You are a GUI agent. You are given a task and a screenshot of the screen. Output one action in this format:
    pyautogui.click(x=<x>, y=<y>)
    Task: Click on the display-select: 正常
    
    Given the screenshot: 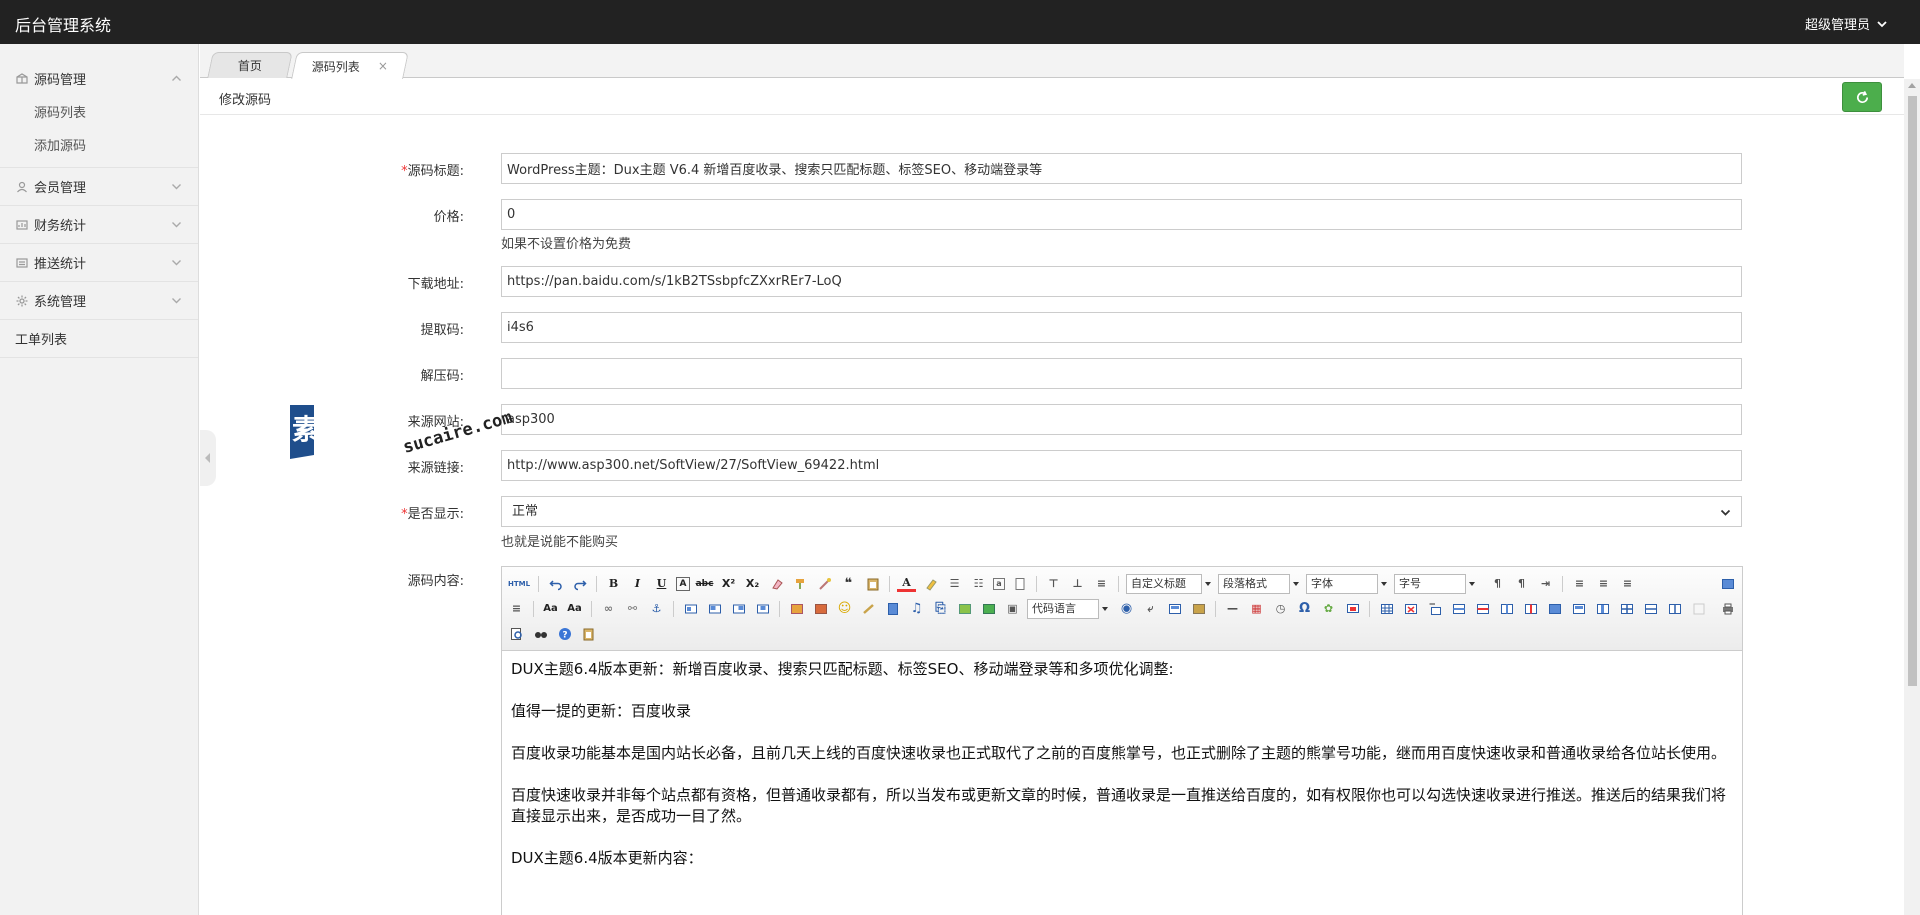 What is the action you would take?
    pyautogui.click(x=1121, y=511)
    